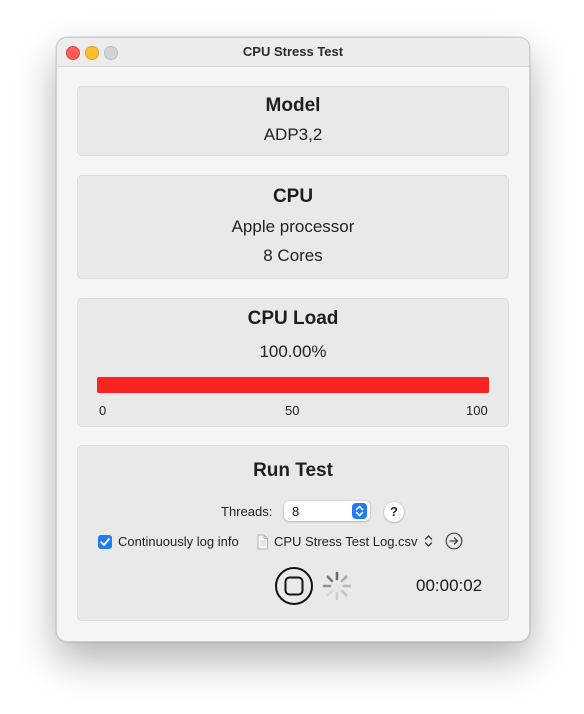 Image resolution: width=584 pixels, height=714 pixels. What do you see at coordinates (327, 511) in the screenshot?
I see `threads-select: 8` at bounding box center [327, 511].